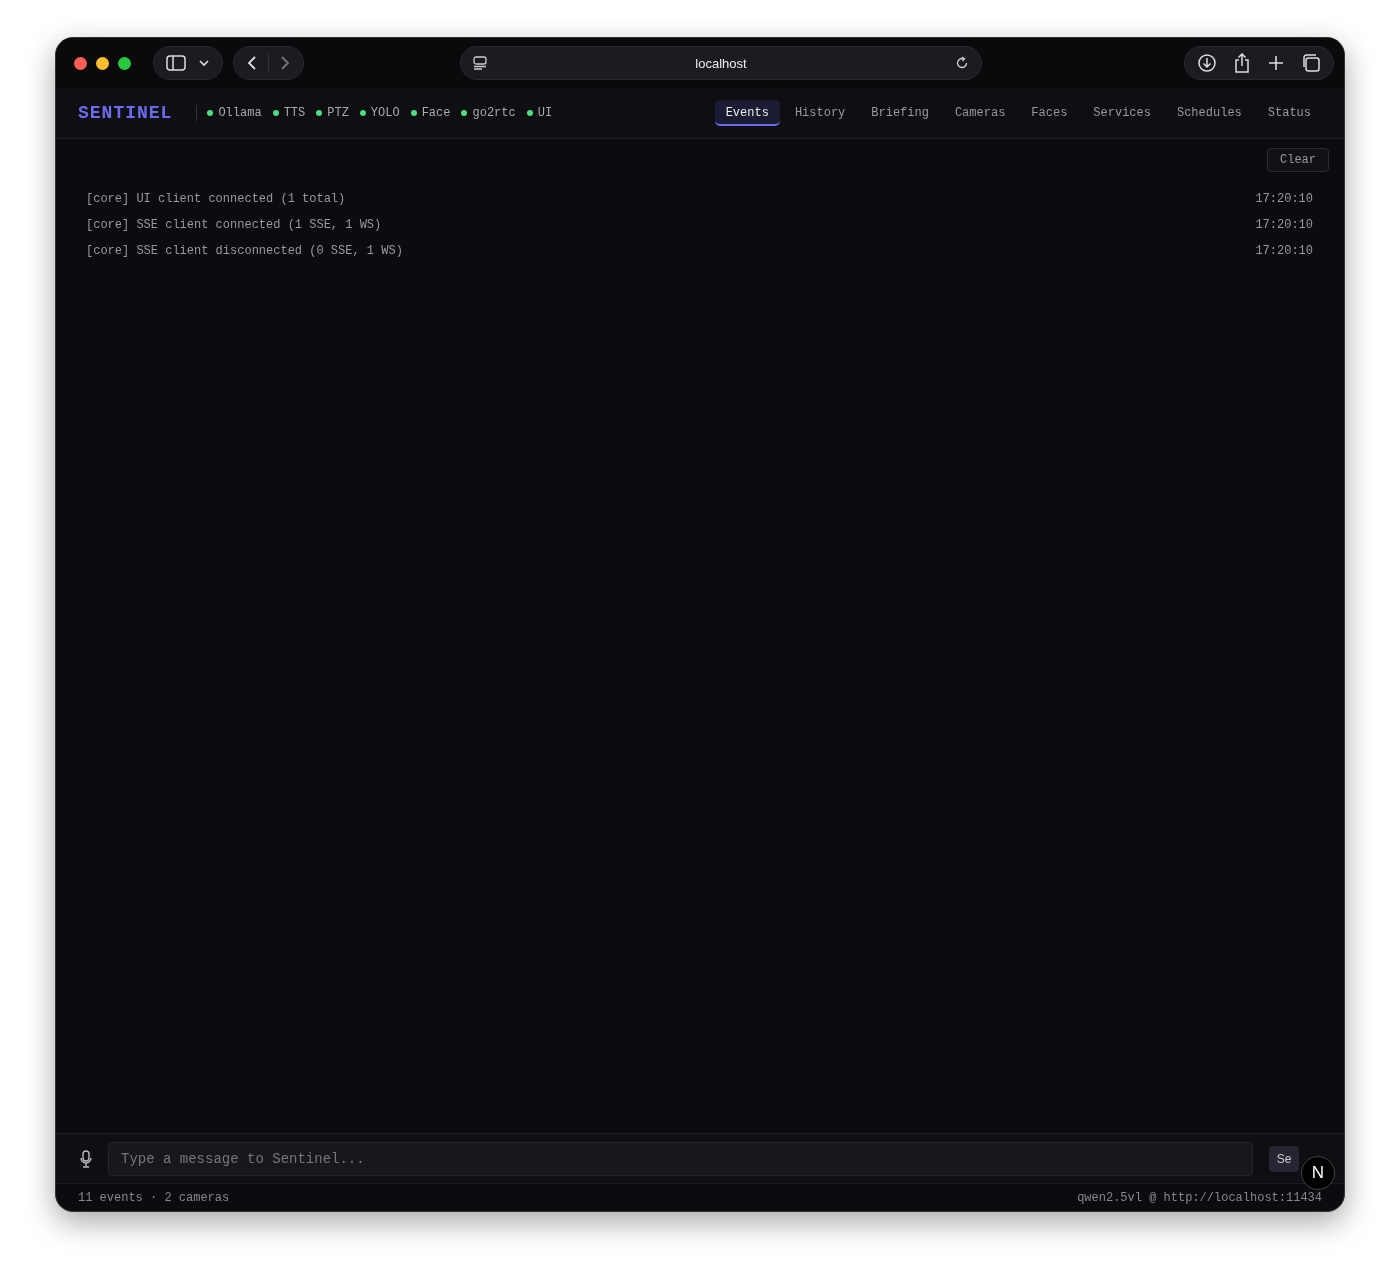  Describe the element at coordinates (338, 113) in the screenshot. I see `service-label: PTZ` at that location.